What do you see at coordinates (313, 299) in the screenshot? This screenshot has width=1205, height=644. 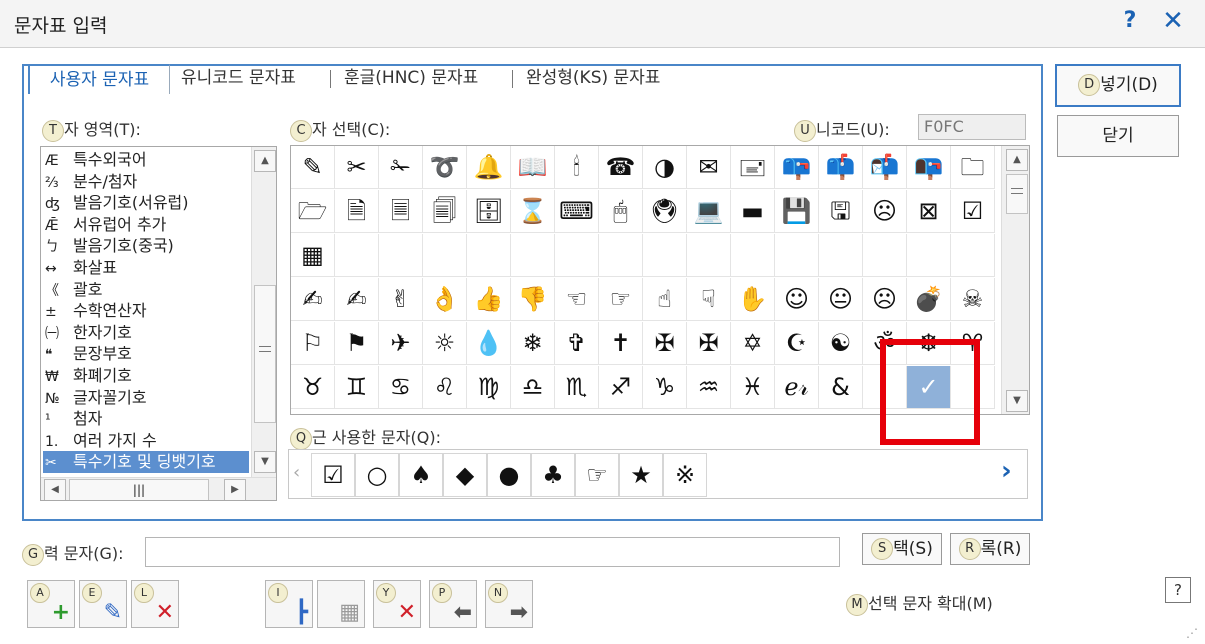 I see `char-cell: ✍` at bounding box center [313, 299].